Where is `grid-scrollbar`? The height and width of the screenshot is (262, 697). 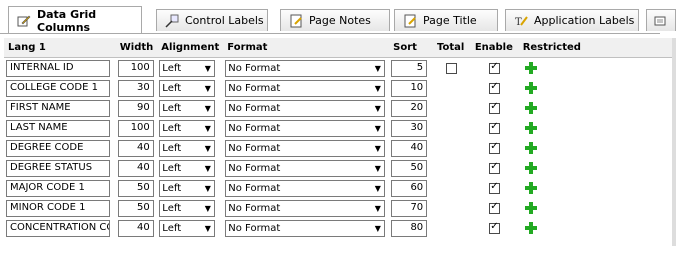
grid-scrollbar is located at coordinates (674, 143).